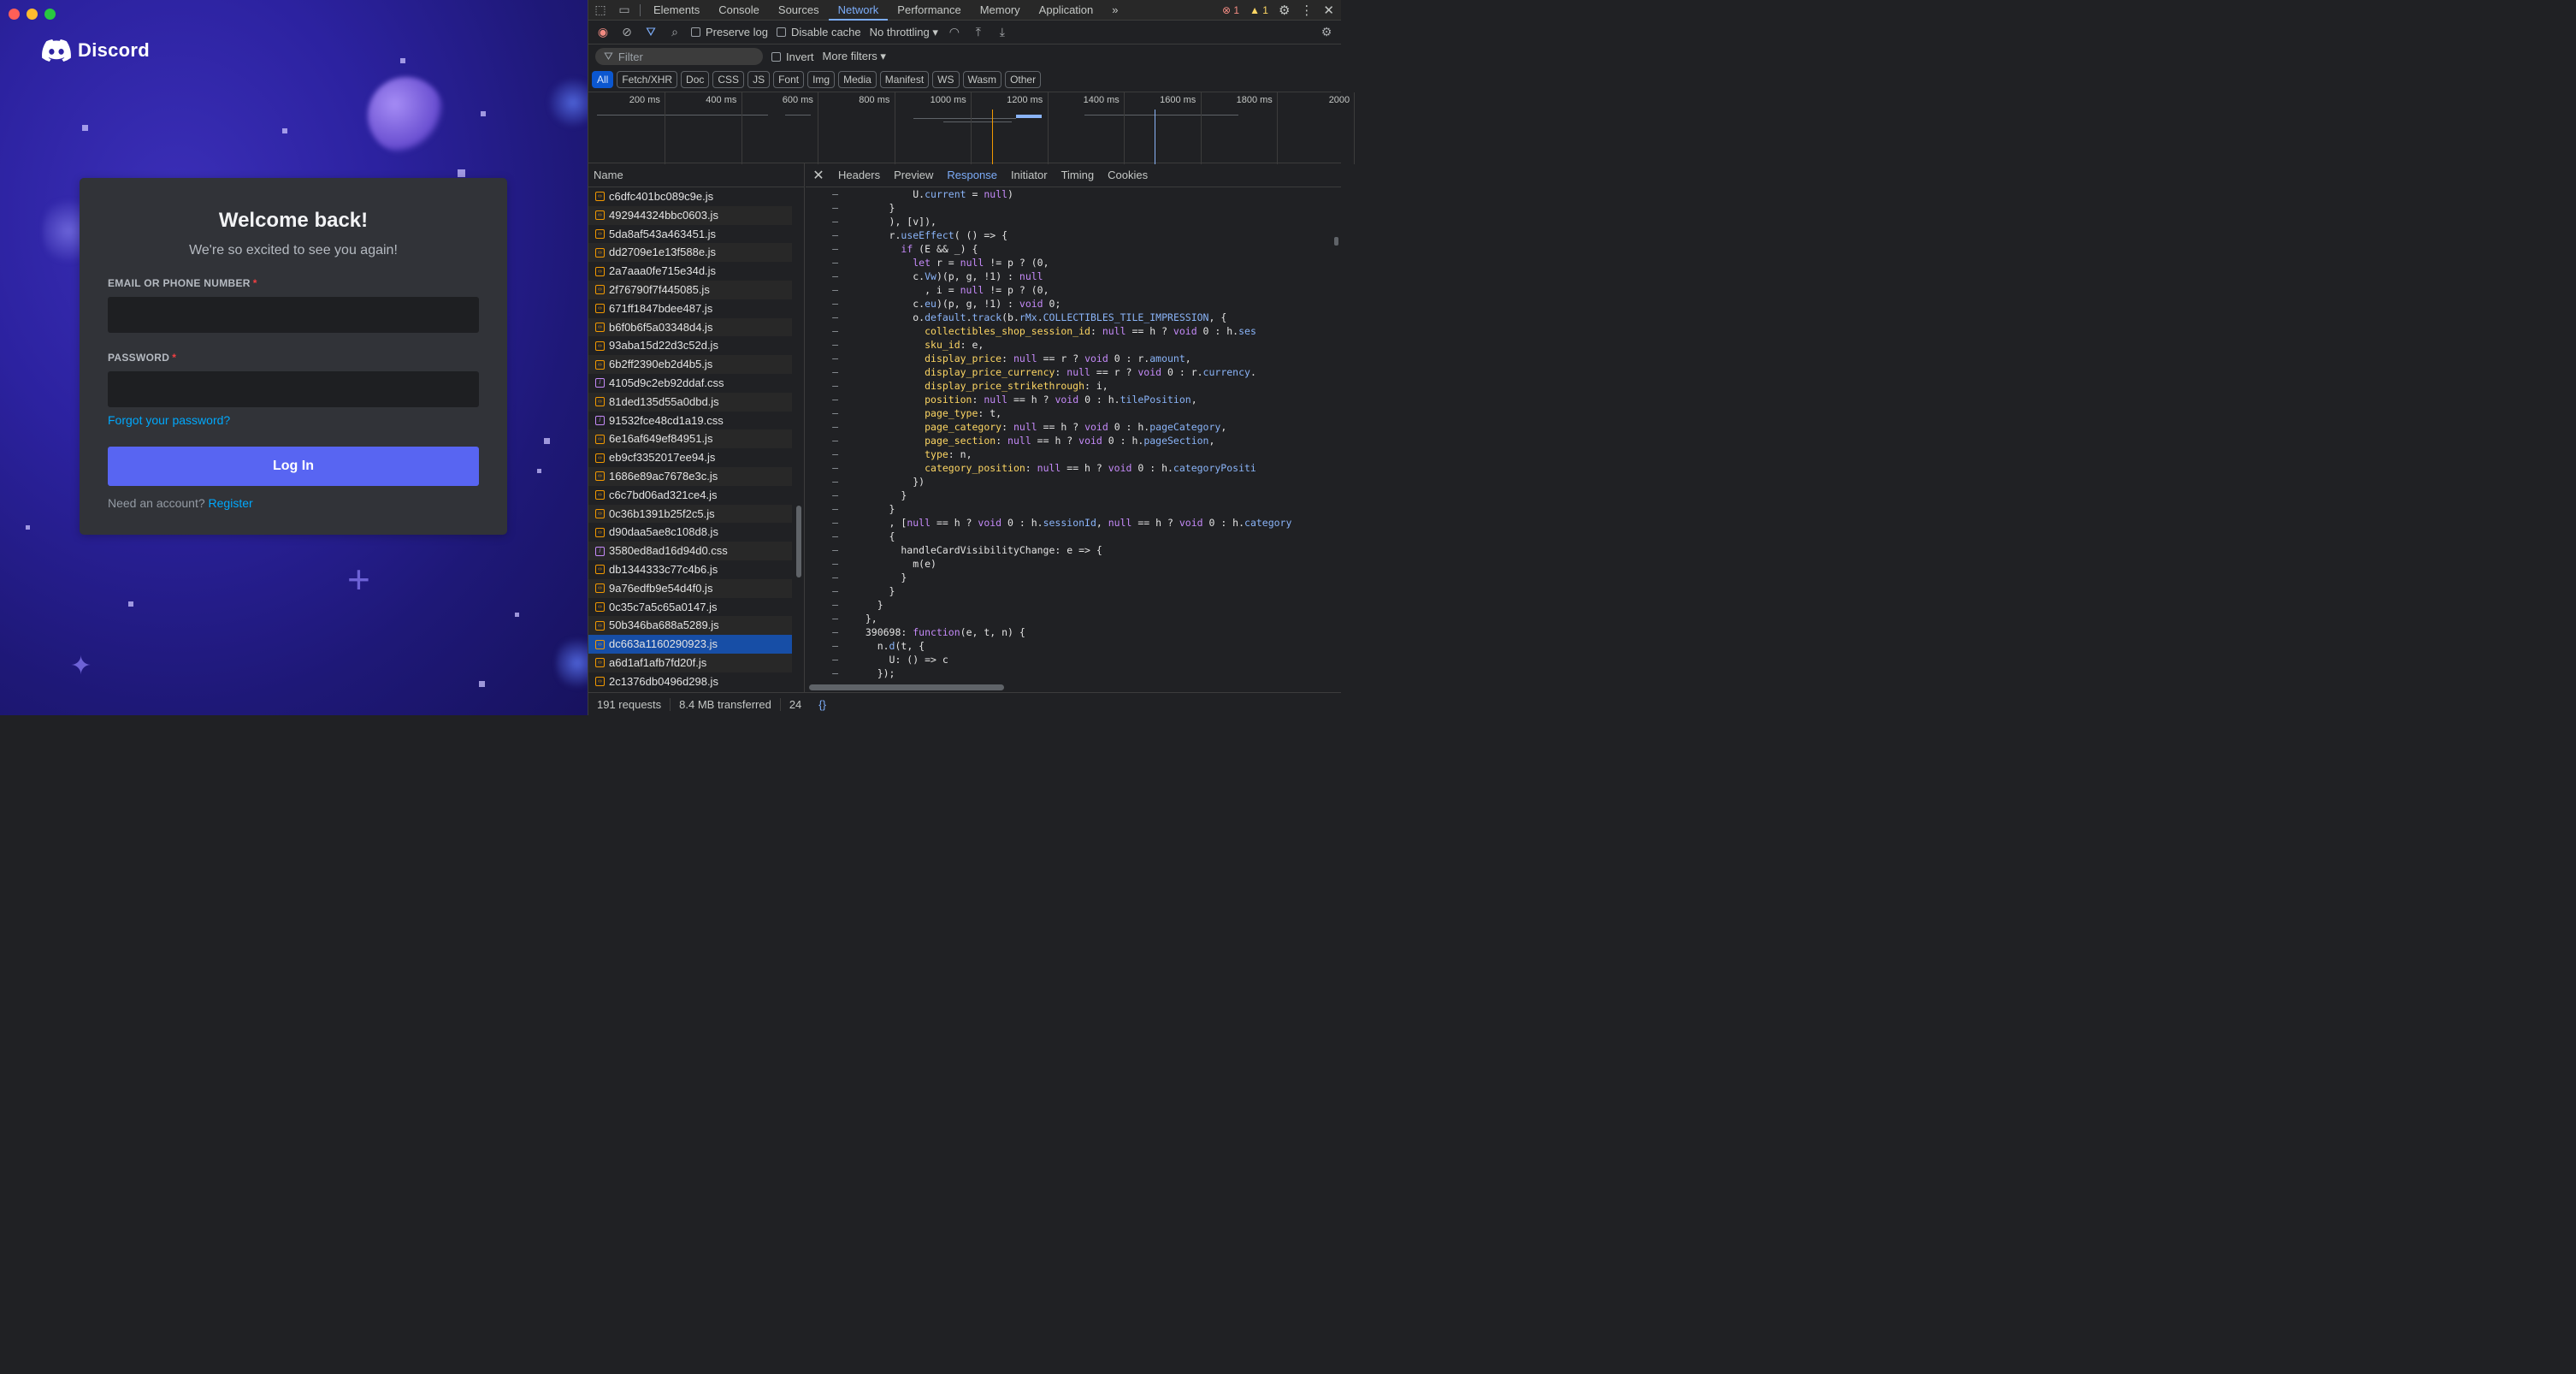  I want to click on request-row: ‹› 9a76edfb9e54d4f0.js, so click(690, 588).